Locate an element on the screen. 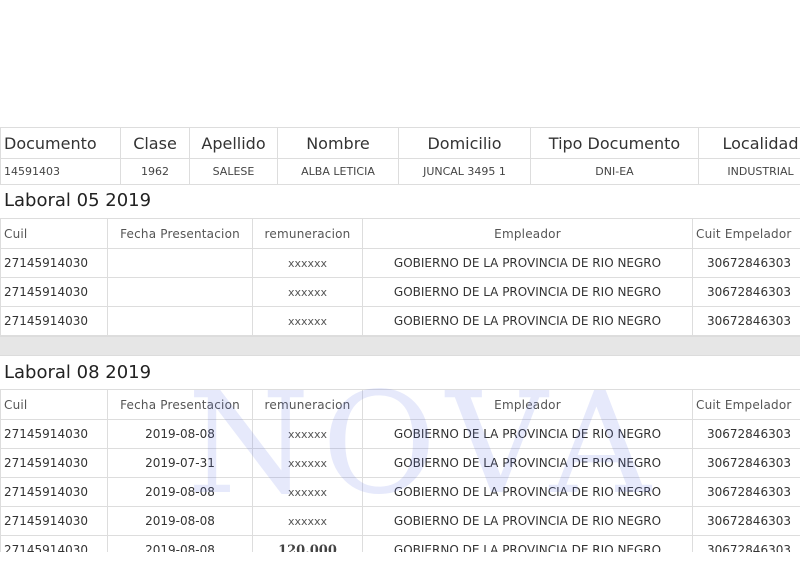 Image resolution: width=800 pixels, height=579 pixels. section-title-laboral-05: Laboral 05 2019 is located at coordinates (78, 200).